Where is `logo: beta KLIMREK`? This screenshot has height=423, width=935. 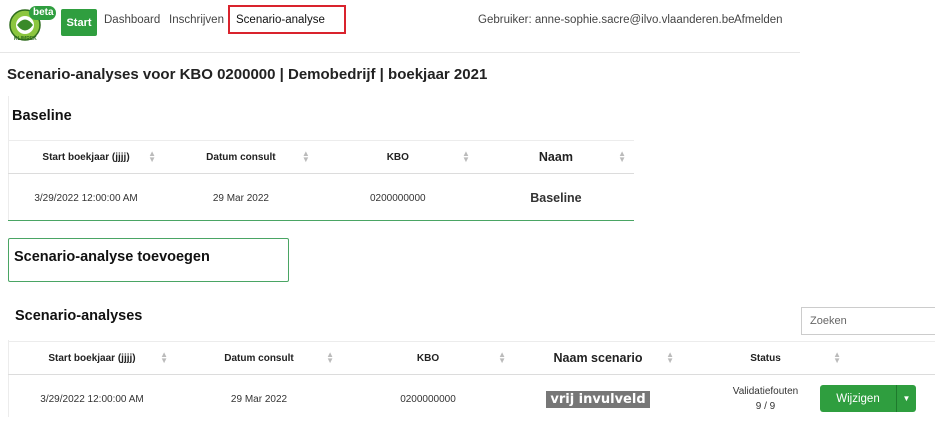 logo: beta KLIMREK is located at coordinates (33, 24).